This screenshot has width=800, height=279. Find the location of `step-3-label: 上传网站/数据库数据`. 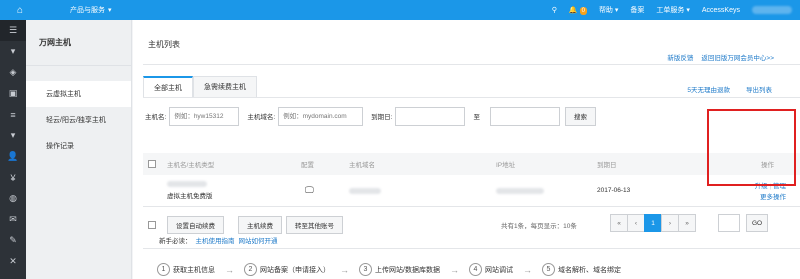

step-3-label: 上传网站/数据库数据 is located at coordinates (407, 270).